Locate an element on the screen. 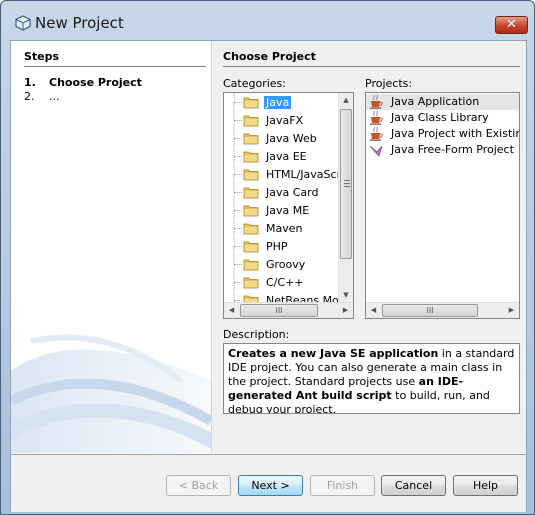  panel-divider is located at coordinates (371, 66).